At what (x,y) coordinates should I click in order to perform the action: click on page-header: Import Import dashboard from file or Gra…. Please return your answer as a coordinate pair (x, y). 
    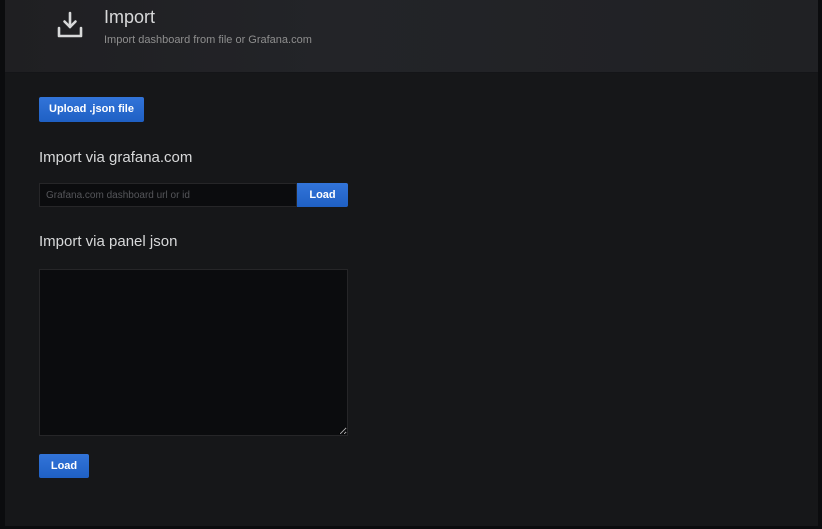
    Looking at the image, I should click on (411, 36).